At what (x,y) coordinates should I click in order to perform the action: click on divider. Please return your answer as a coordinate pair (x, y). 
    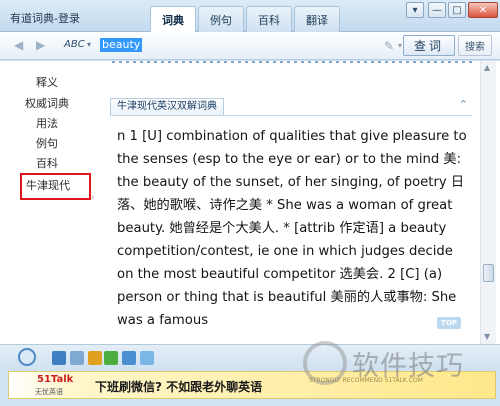
    Looking at the image, I should click on (292, 62).